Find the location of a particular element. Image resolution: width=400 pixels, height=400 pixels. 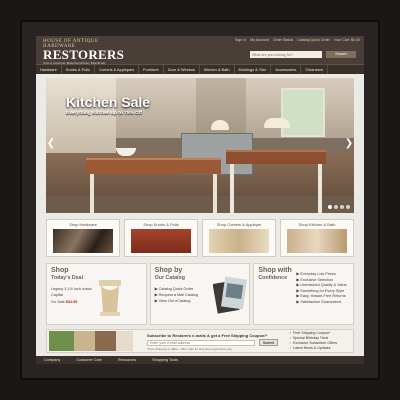

deal-sale-prefix: On Sale is located at coordinates (58, 302).